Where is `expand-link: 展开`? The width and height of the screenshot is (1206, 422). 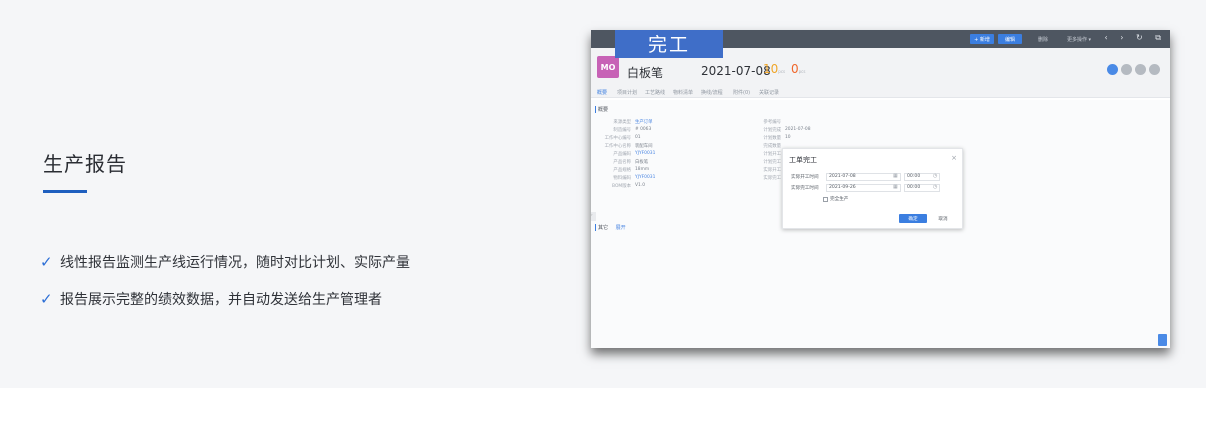
expand-link: 展开 is located at coordinates (621, 228).